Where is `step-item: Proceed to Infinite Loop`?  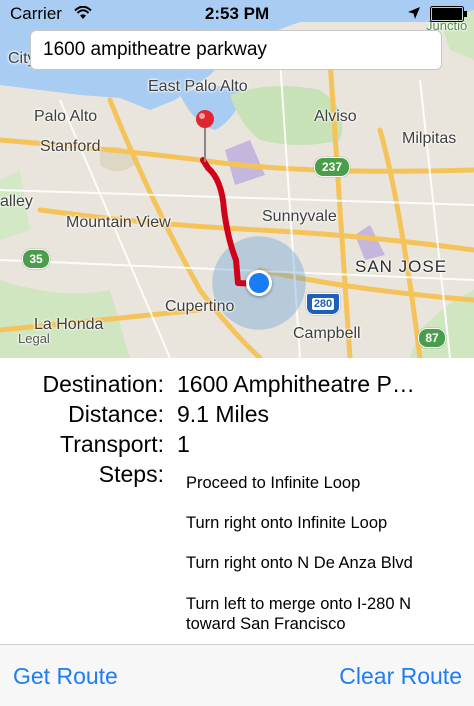
step-item: Proceed to Infinite Loop is located at coordinates (273, 483).